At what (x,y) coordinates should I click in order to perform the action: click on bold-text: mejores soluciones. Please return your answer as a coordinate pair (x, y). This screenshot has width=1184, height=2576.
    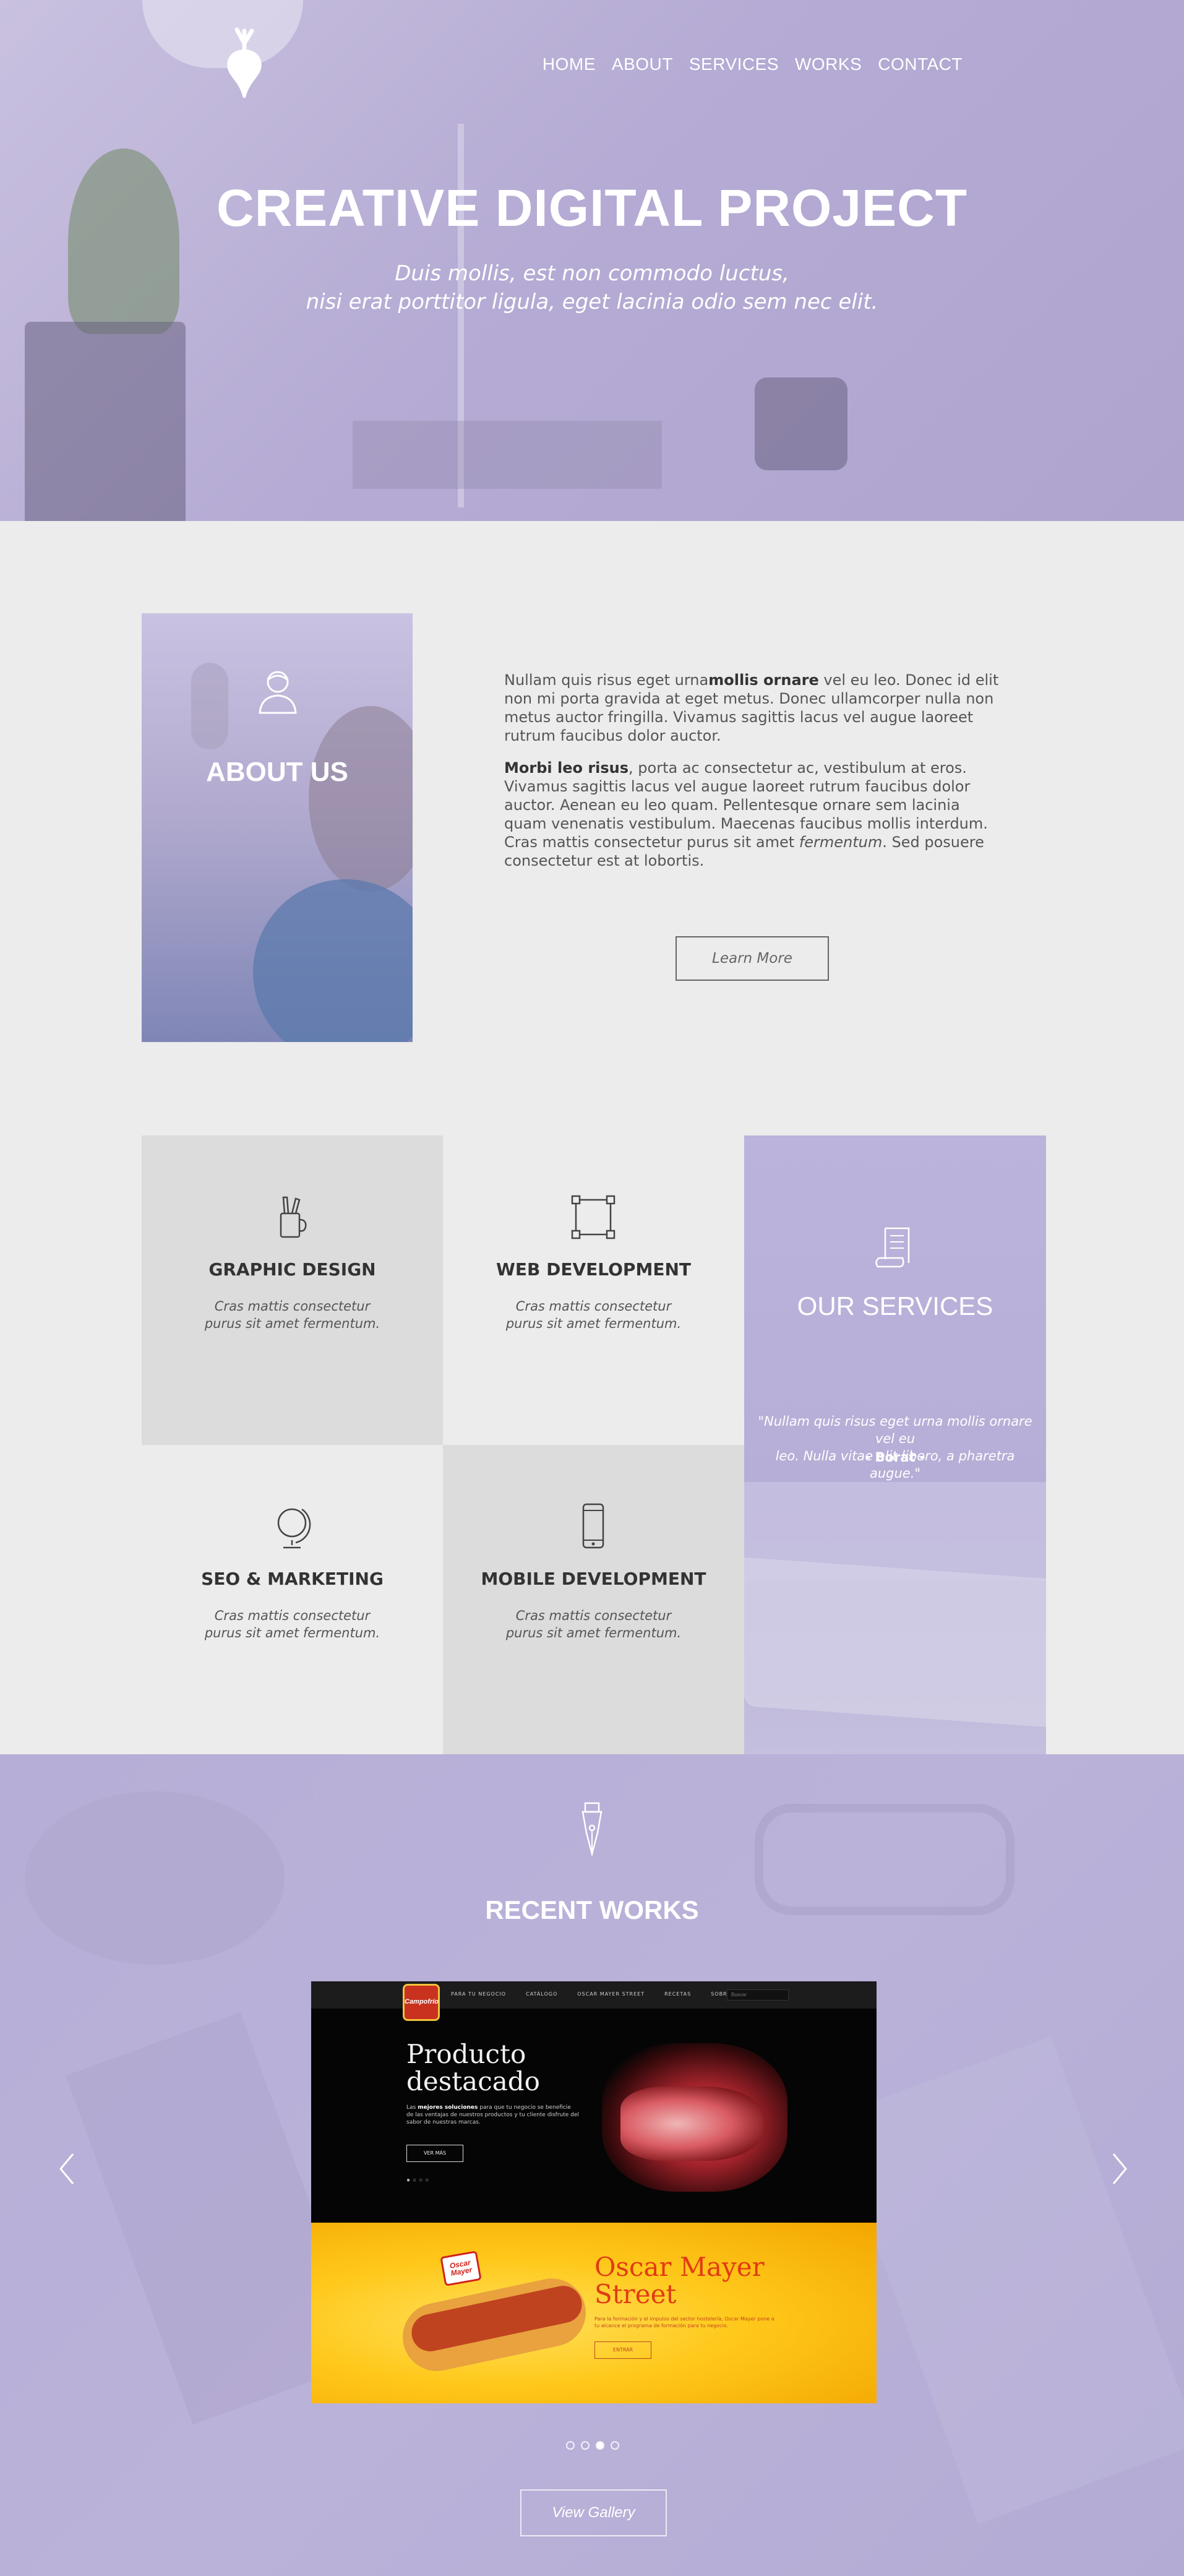
    Looking at the image, I should click on (448, 2107).